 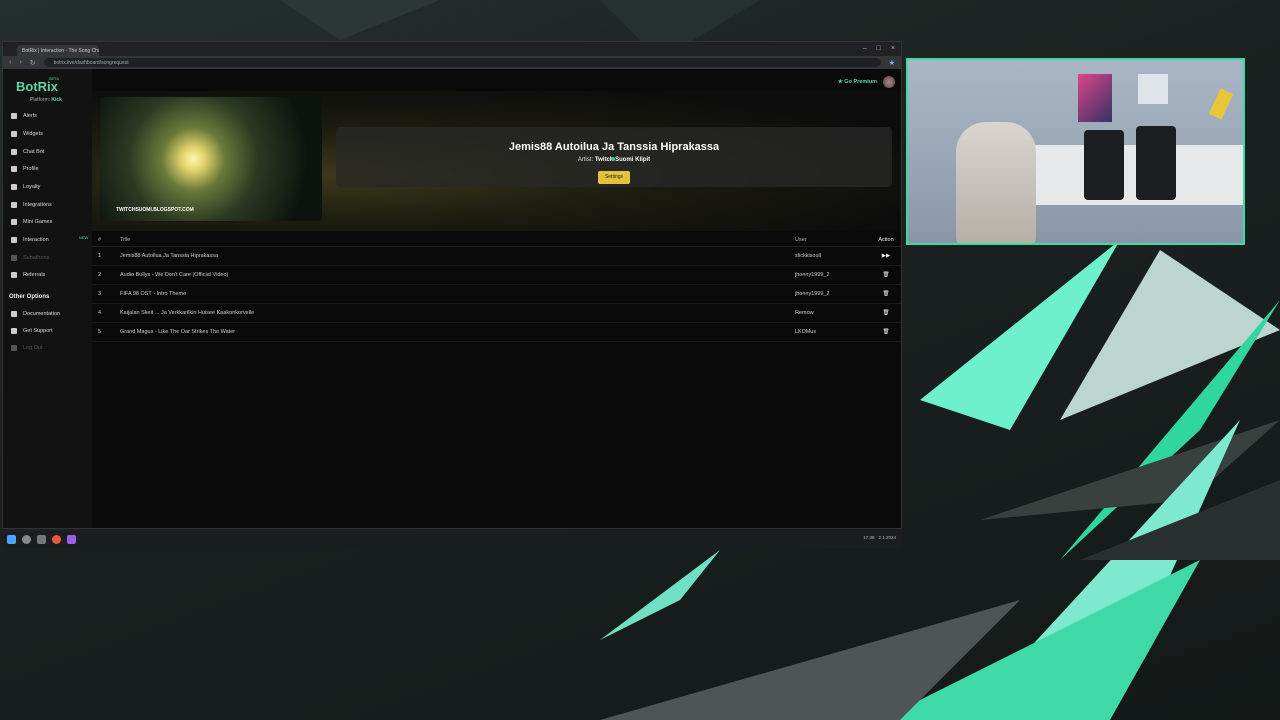 I want to click on firefox-icon, so click(x=56, y=539).